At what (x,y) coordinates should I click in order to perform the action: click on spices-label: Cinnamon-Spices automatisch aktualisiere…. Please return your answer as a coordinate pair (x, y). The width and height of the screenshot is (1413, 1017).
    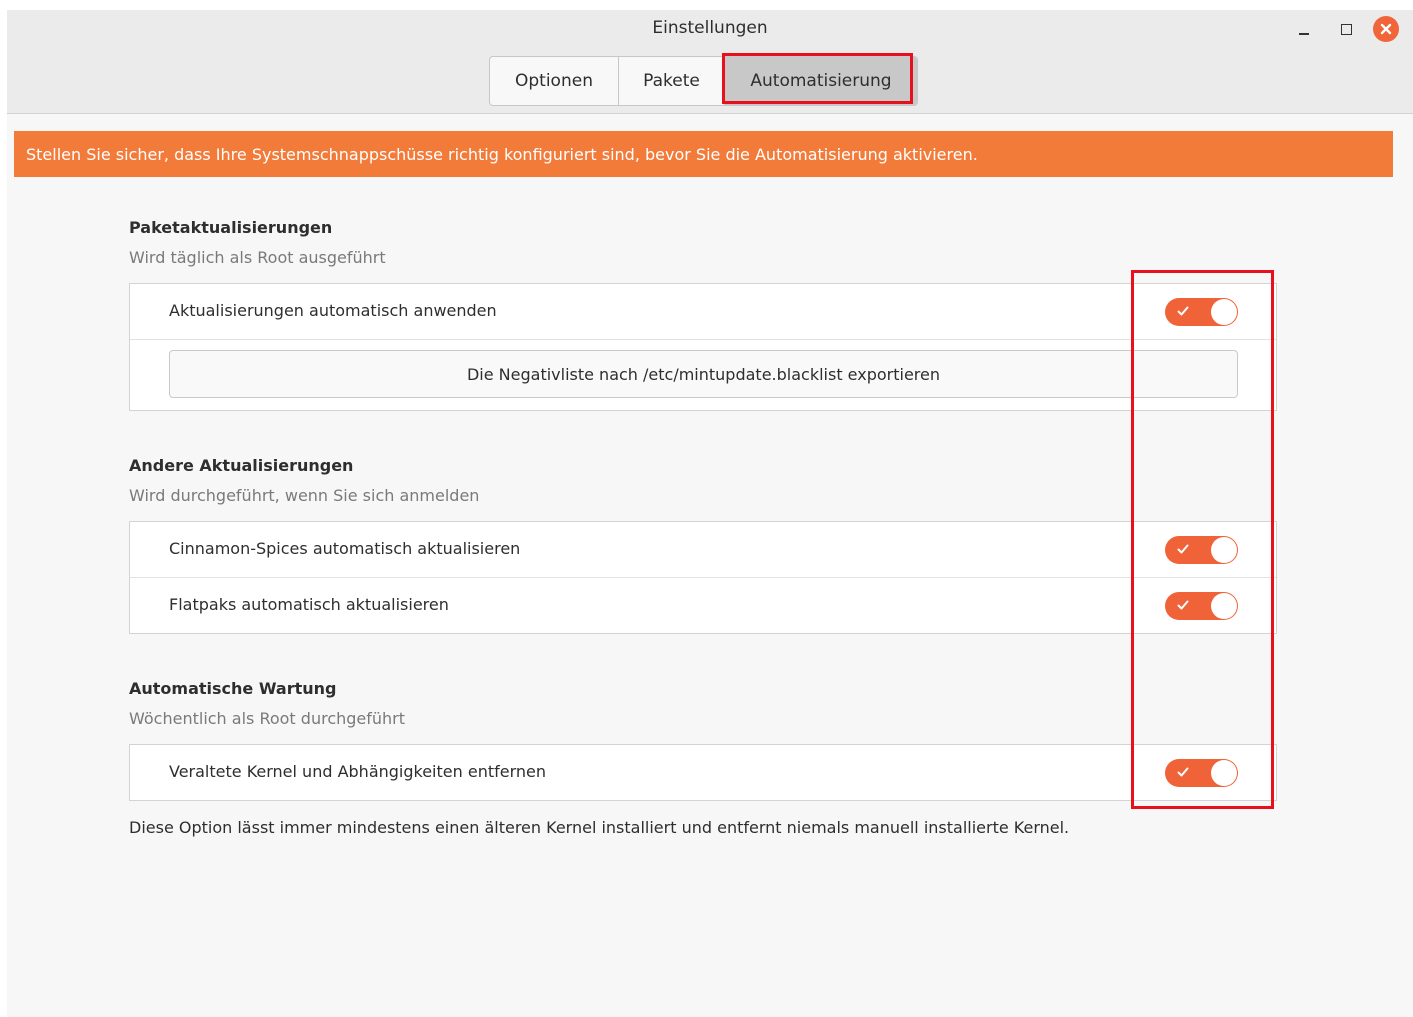
    Looking at the image, I should click on (345, 548).